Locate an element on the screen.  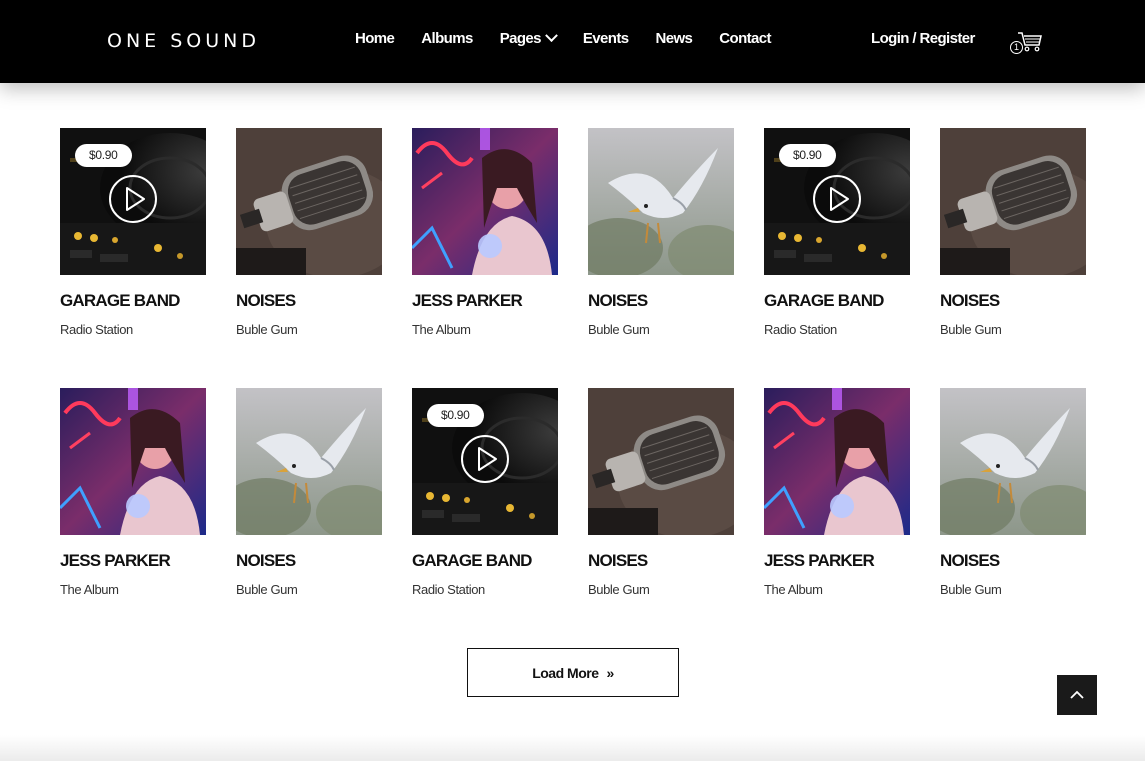
nav-news: News is located at coordinates (673, 38).